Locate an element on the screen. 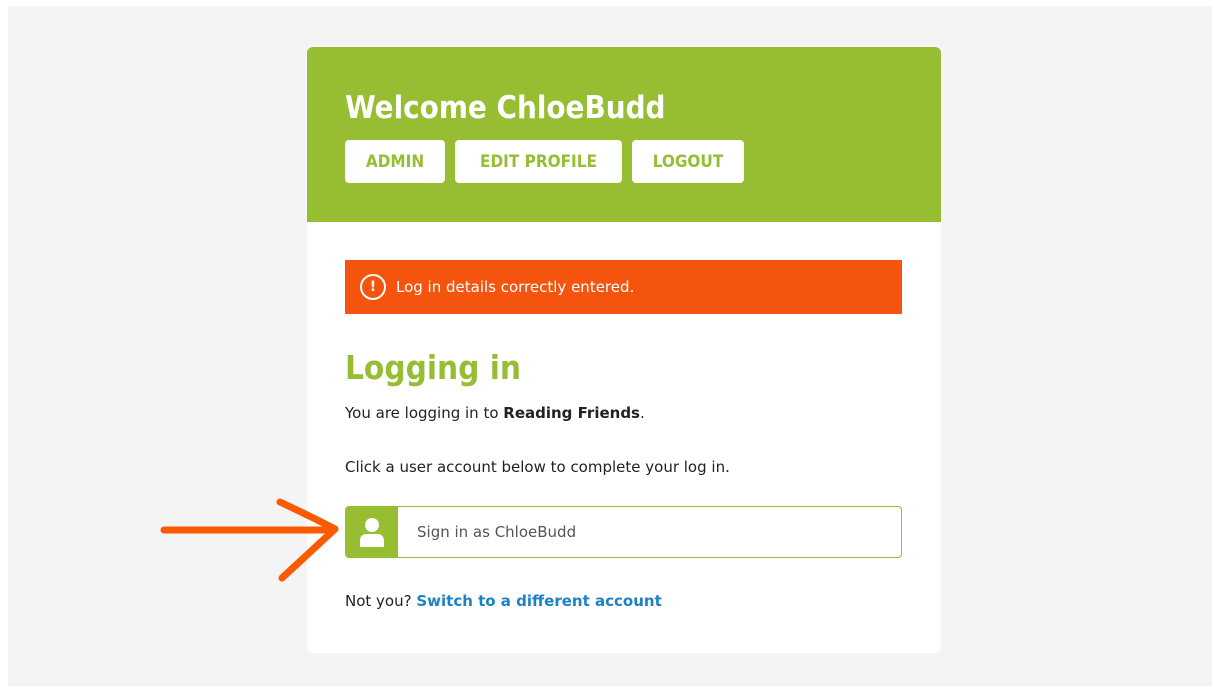 The width and height of the screenshot is (1214, 687). not-you-prefix: Not you? is located at coordinates (381, 601).